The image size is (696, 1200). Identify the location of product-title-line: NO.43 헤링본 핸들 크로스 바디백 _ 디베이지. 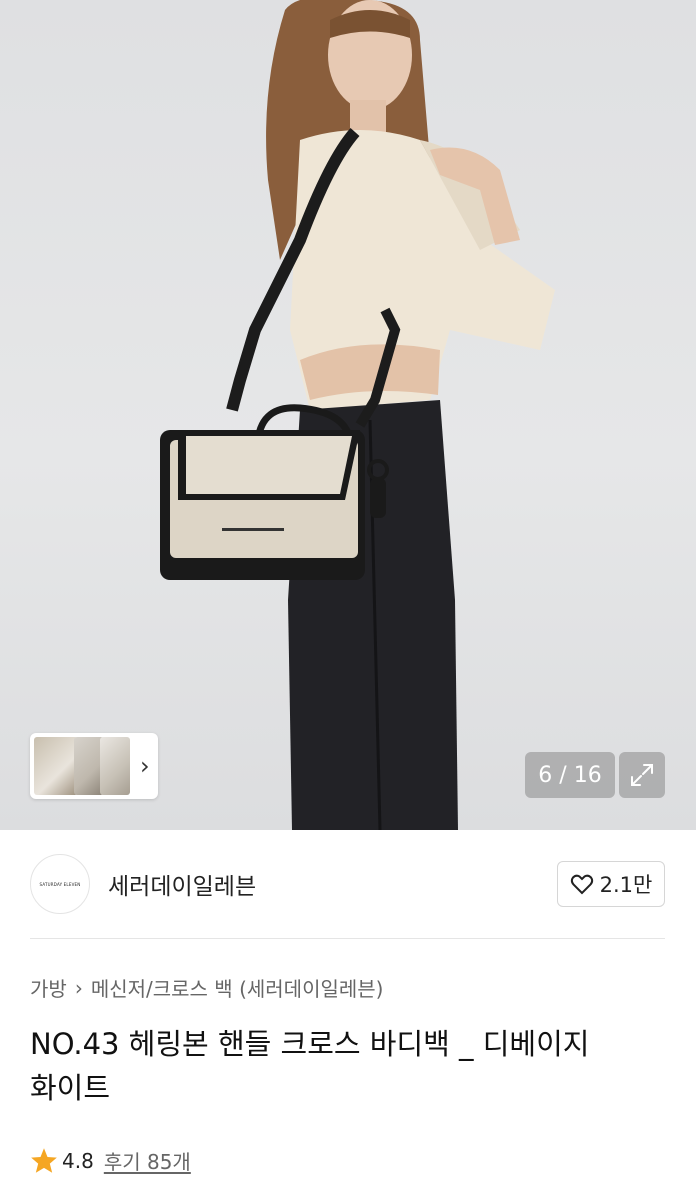
(310, 1044).